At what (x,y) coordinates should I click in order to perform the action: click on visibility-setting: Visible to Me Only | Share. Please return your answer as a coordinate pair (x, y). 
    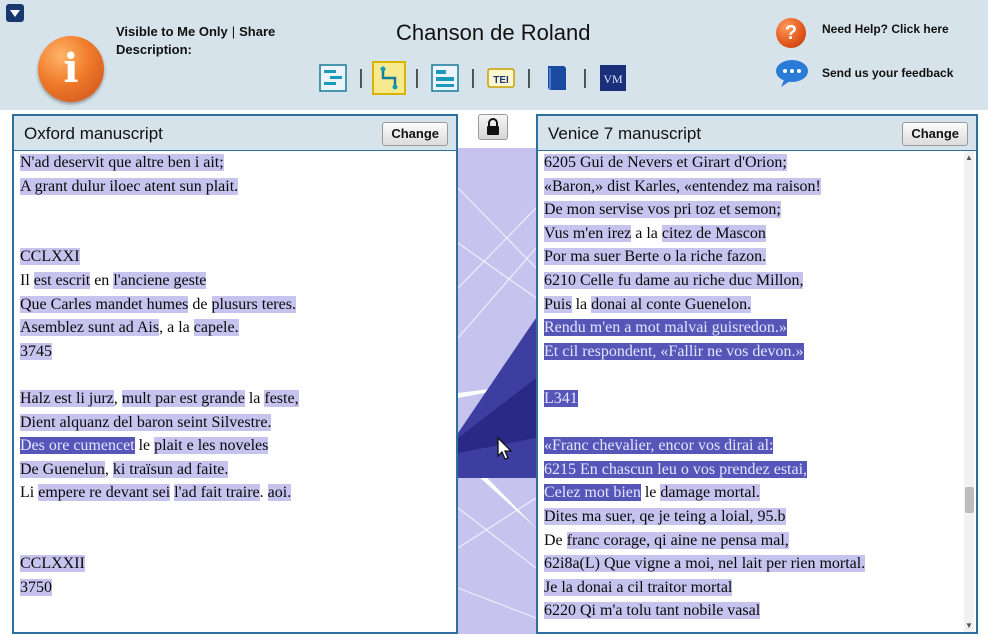
    Looking at the image, I should click on (195, 31).